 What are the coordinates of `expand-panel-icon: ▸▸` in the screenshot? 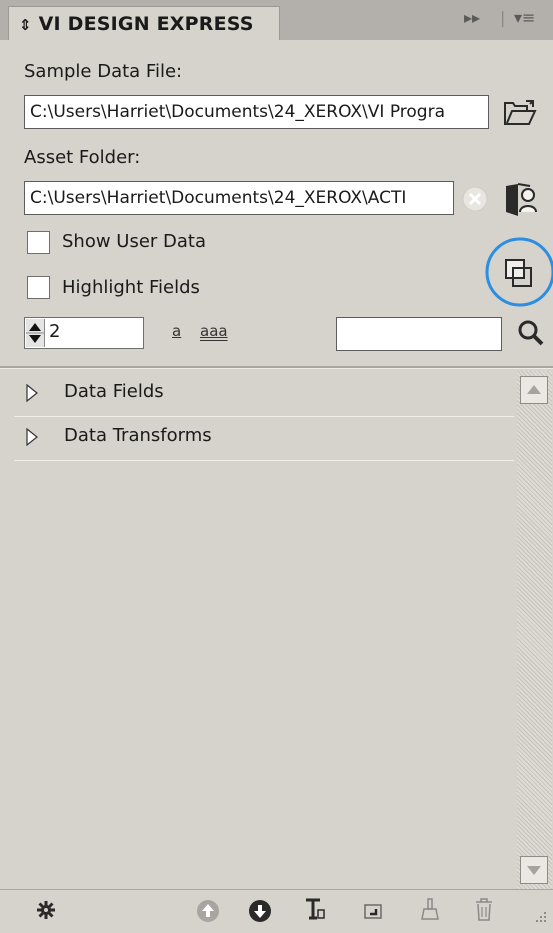 It's located at (472, 17).